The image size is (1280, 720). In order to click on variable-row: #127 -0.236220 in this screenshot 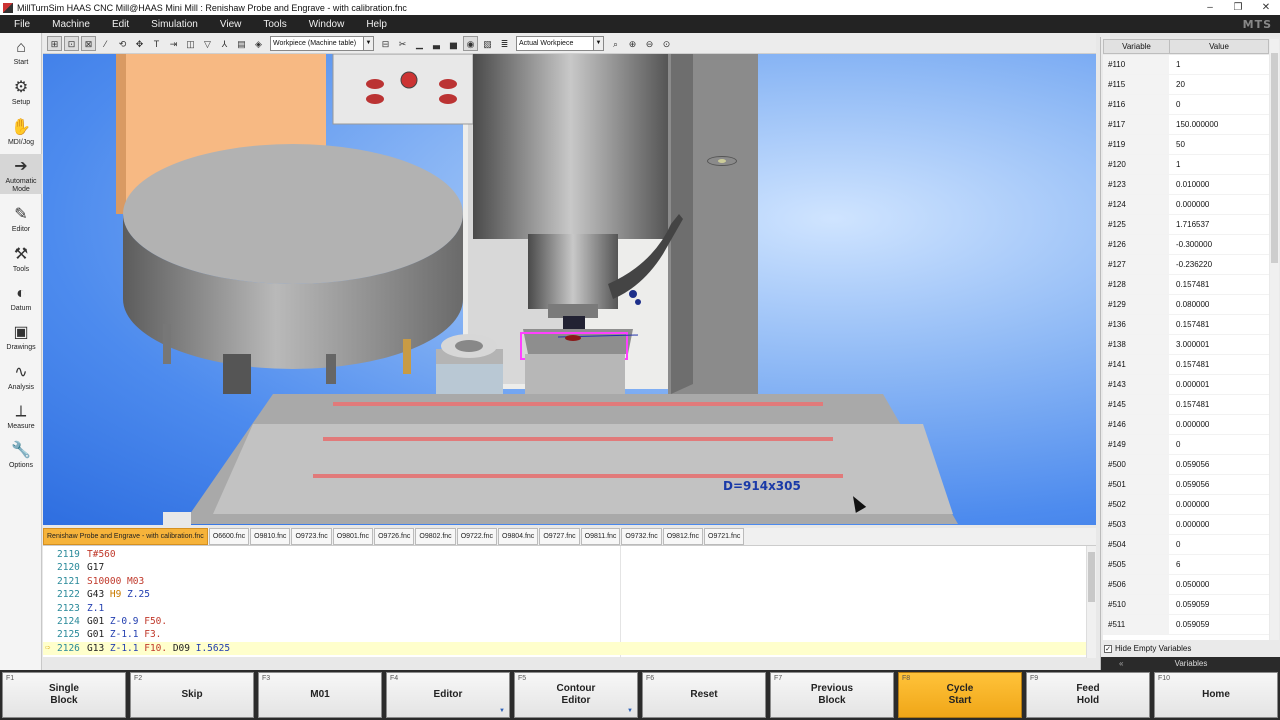, I will do `click(1186, 265)`.